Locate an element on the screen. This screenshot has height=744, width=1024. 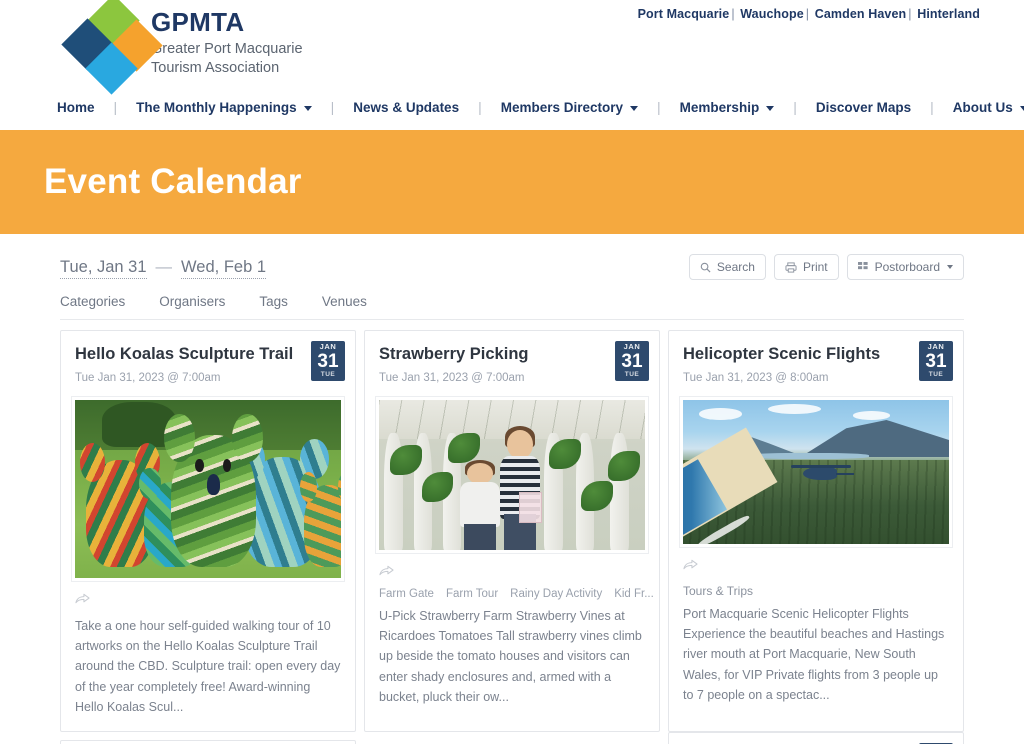
nav-item-membership: Membership is located at coordinates (727, 107).